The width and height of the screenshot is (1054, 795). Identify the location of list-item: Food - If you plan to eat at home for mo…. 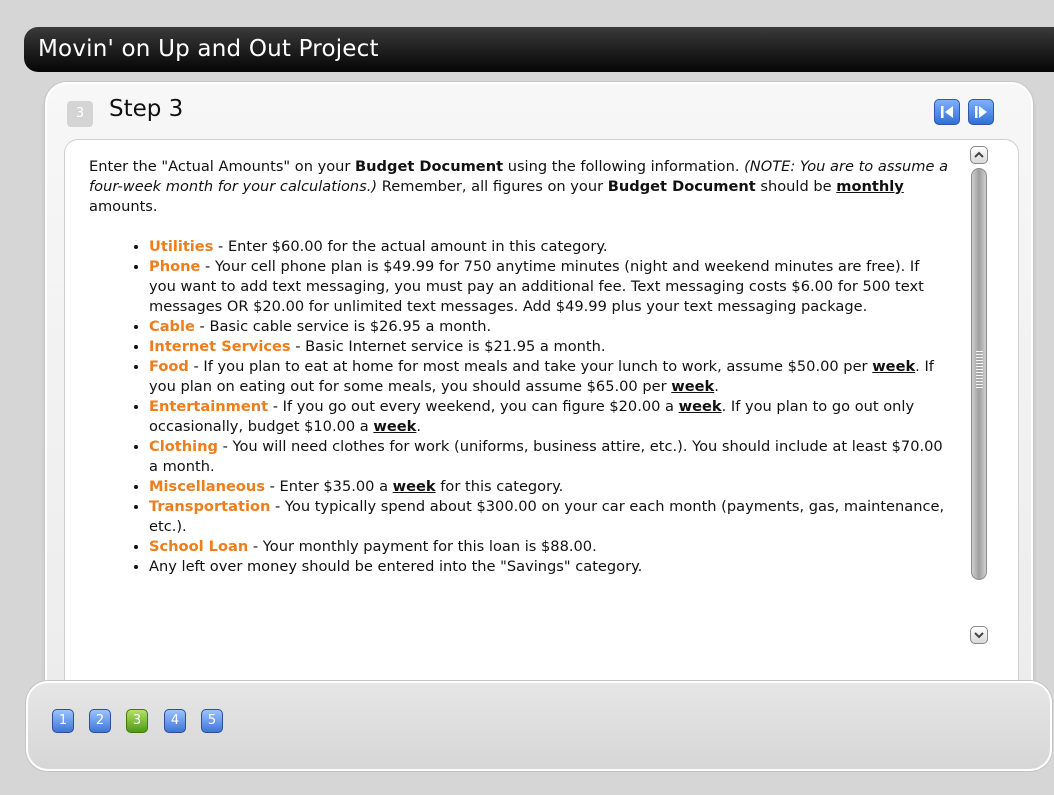
(549, 377).